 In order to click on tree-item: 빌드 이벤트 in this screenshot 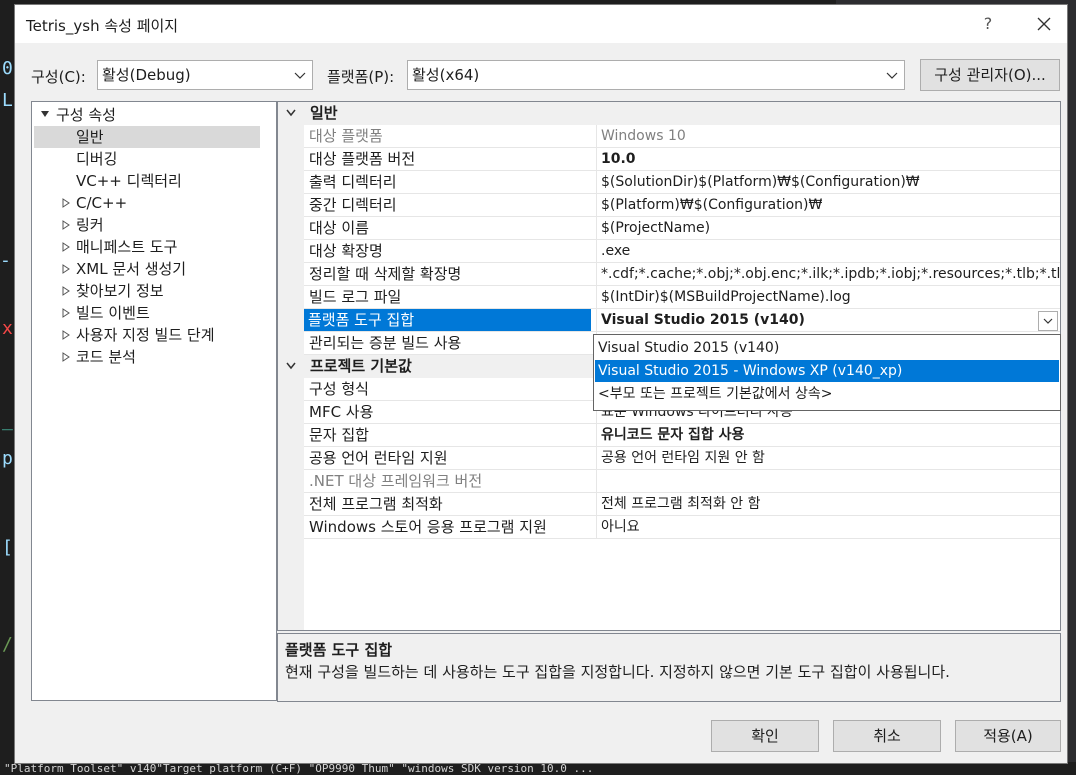, I will do `click(92, 313)`.